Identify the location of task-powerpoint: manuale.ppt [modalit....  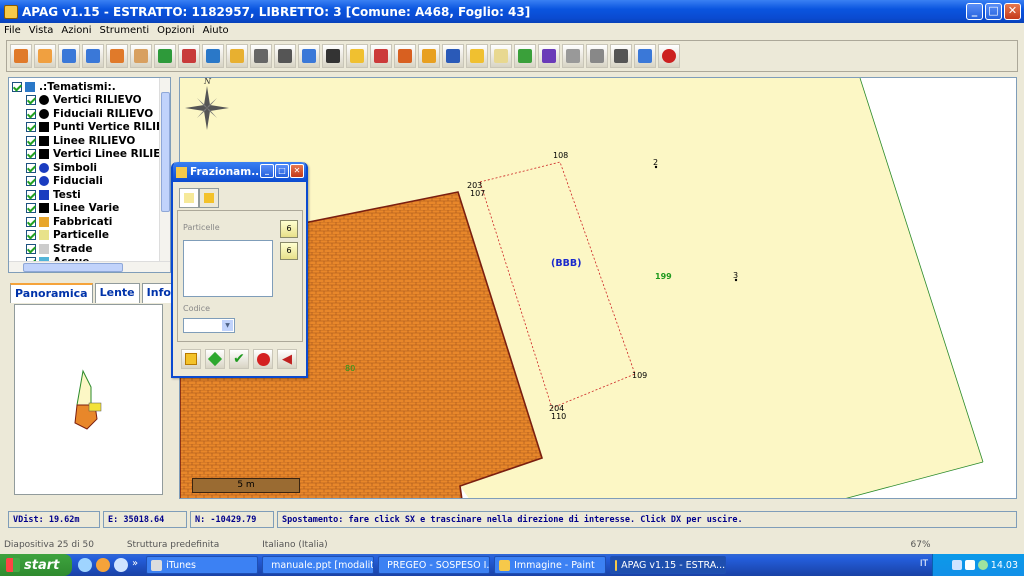
(318, 565).